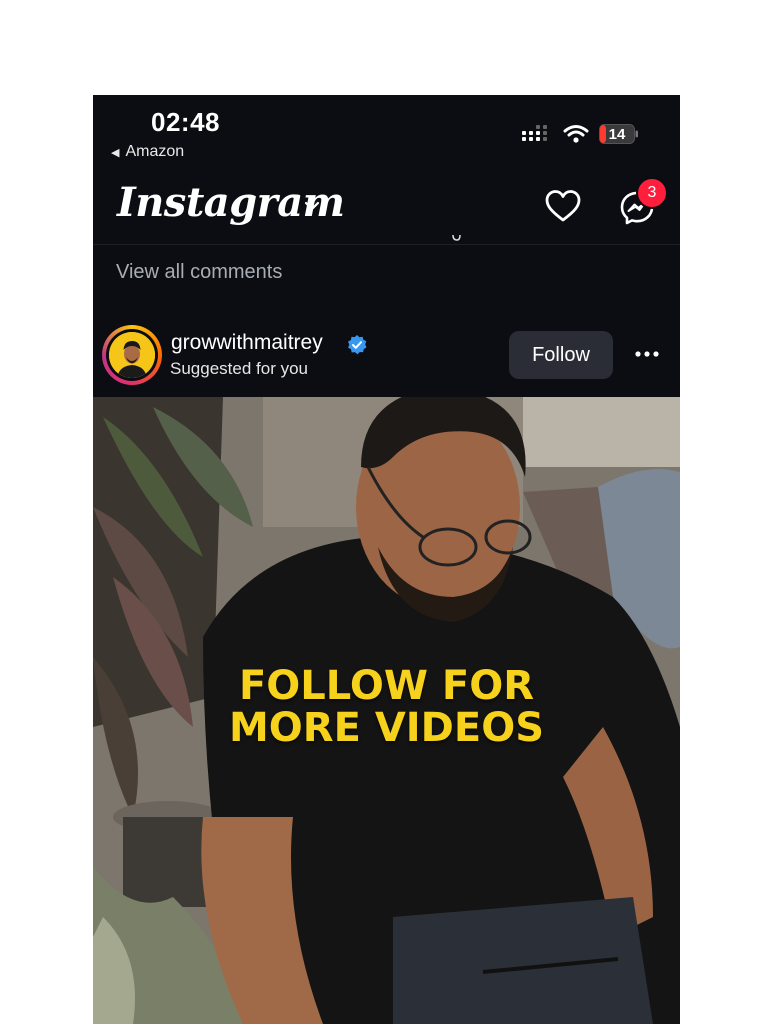 The image size is (768, 1024). What do you see at coordinates (115, 152) in the screenshot?
I see `back-arrow-icon: ◀` at bounding box center [115, 152].